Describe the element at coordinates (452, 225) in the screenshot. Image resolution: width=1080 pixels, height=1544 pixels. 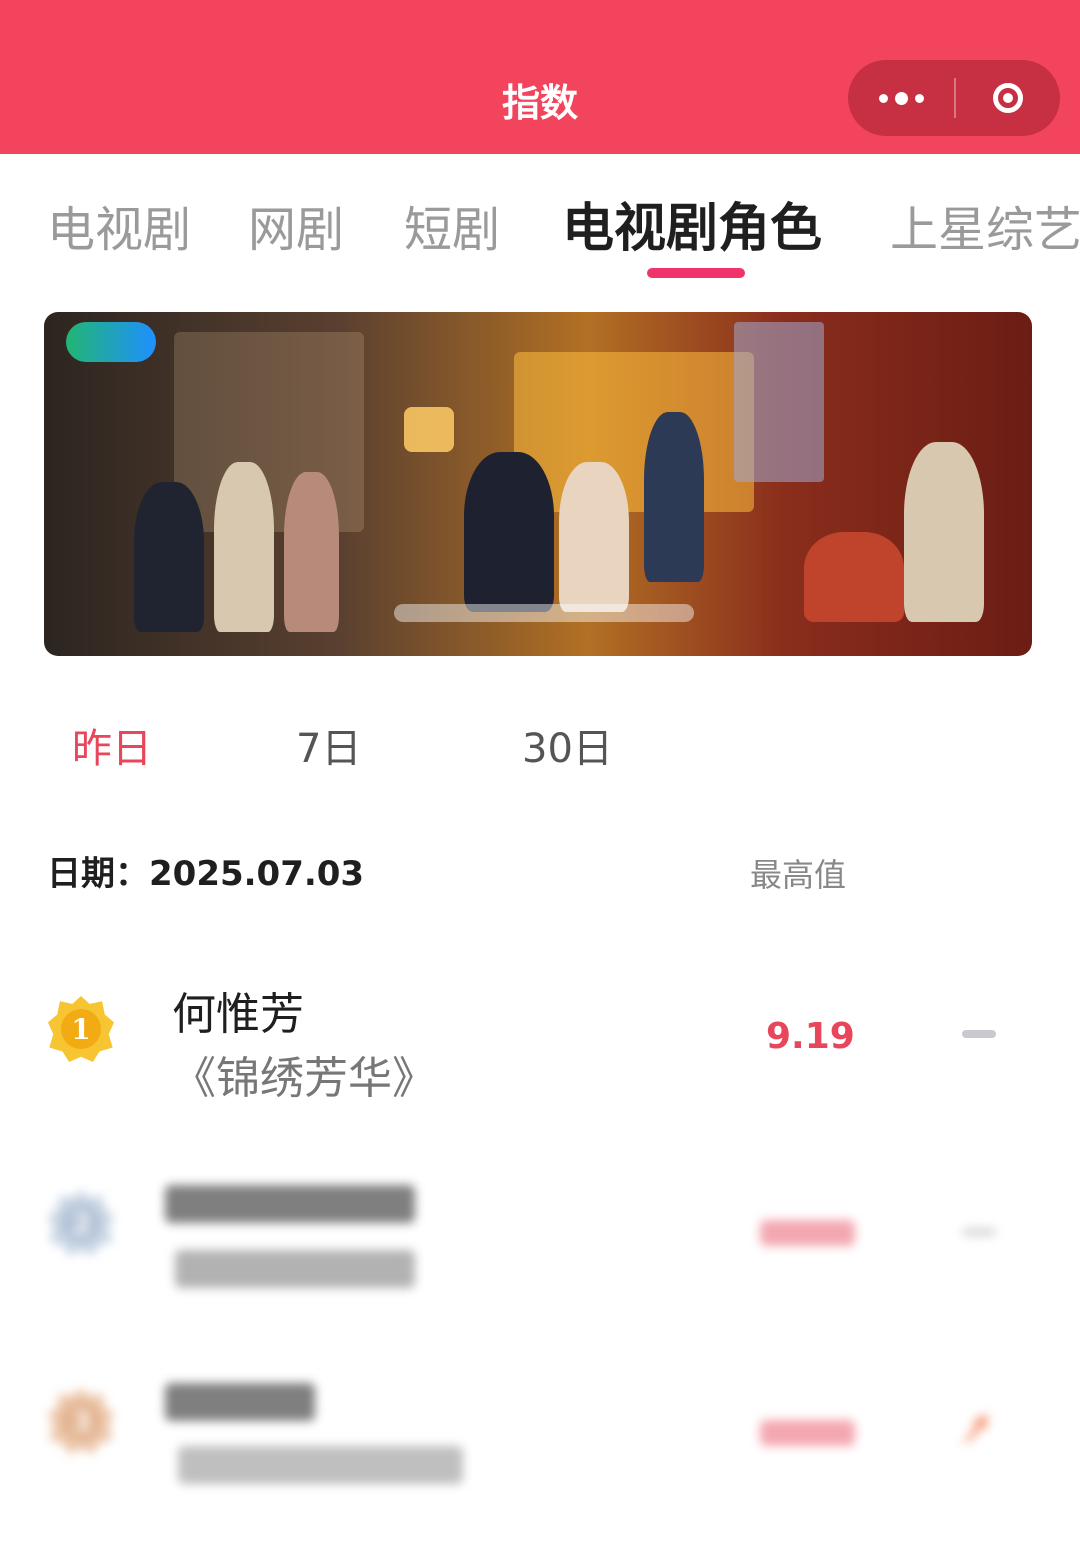
I see `tab-short-drama: 短剧` at that location.